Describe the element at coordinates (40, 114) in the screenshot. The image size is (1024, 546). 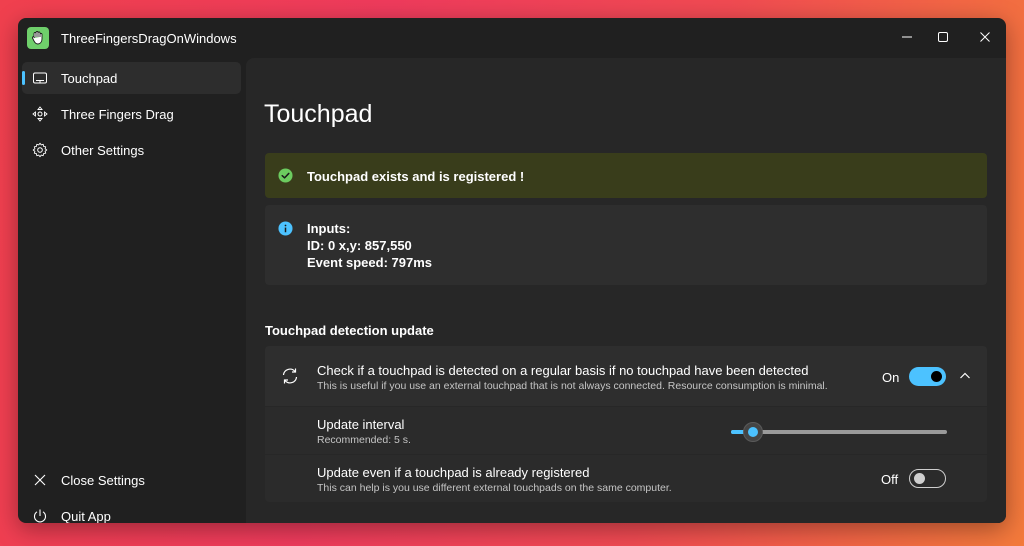
I see `drag-icon` at that location.